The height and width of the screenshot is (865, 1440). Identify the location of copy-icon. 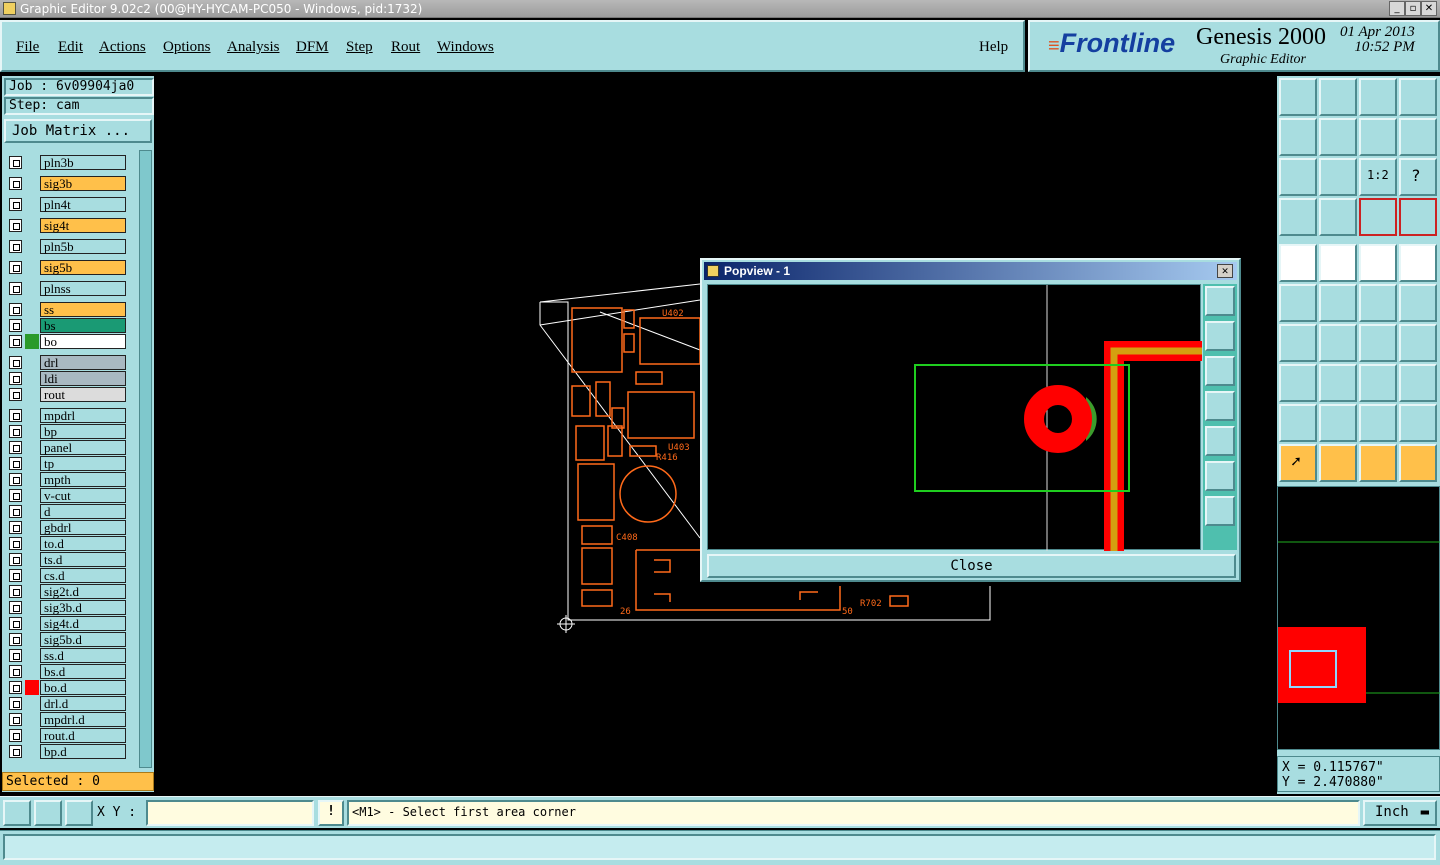
(1418, 383).